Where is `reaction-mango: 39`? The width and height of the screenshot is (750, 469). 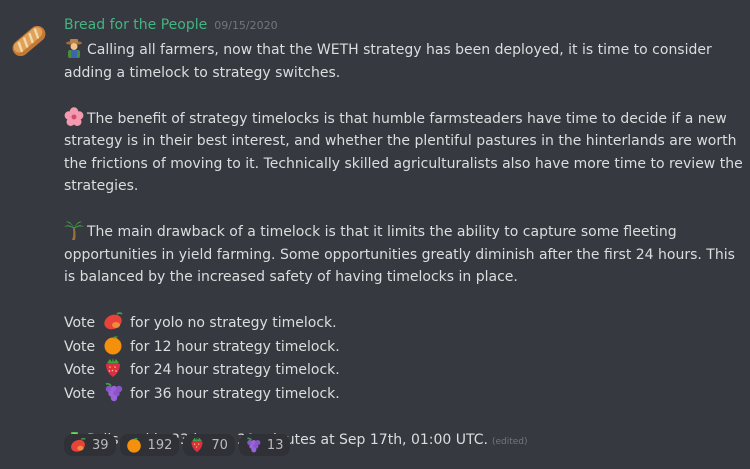
reaction-mango: 39 is located at coordinates (90, 445).